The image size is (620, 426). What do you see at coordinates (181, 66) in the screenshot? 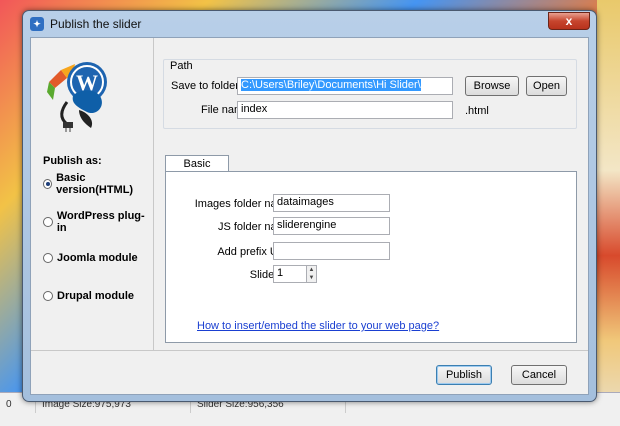
I see `path-group-label: Path` at bounding box center [181, 66].